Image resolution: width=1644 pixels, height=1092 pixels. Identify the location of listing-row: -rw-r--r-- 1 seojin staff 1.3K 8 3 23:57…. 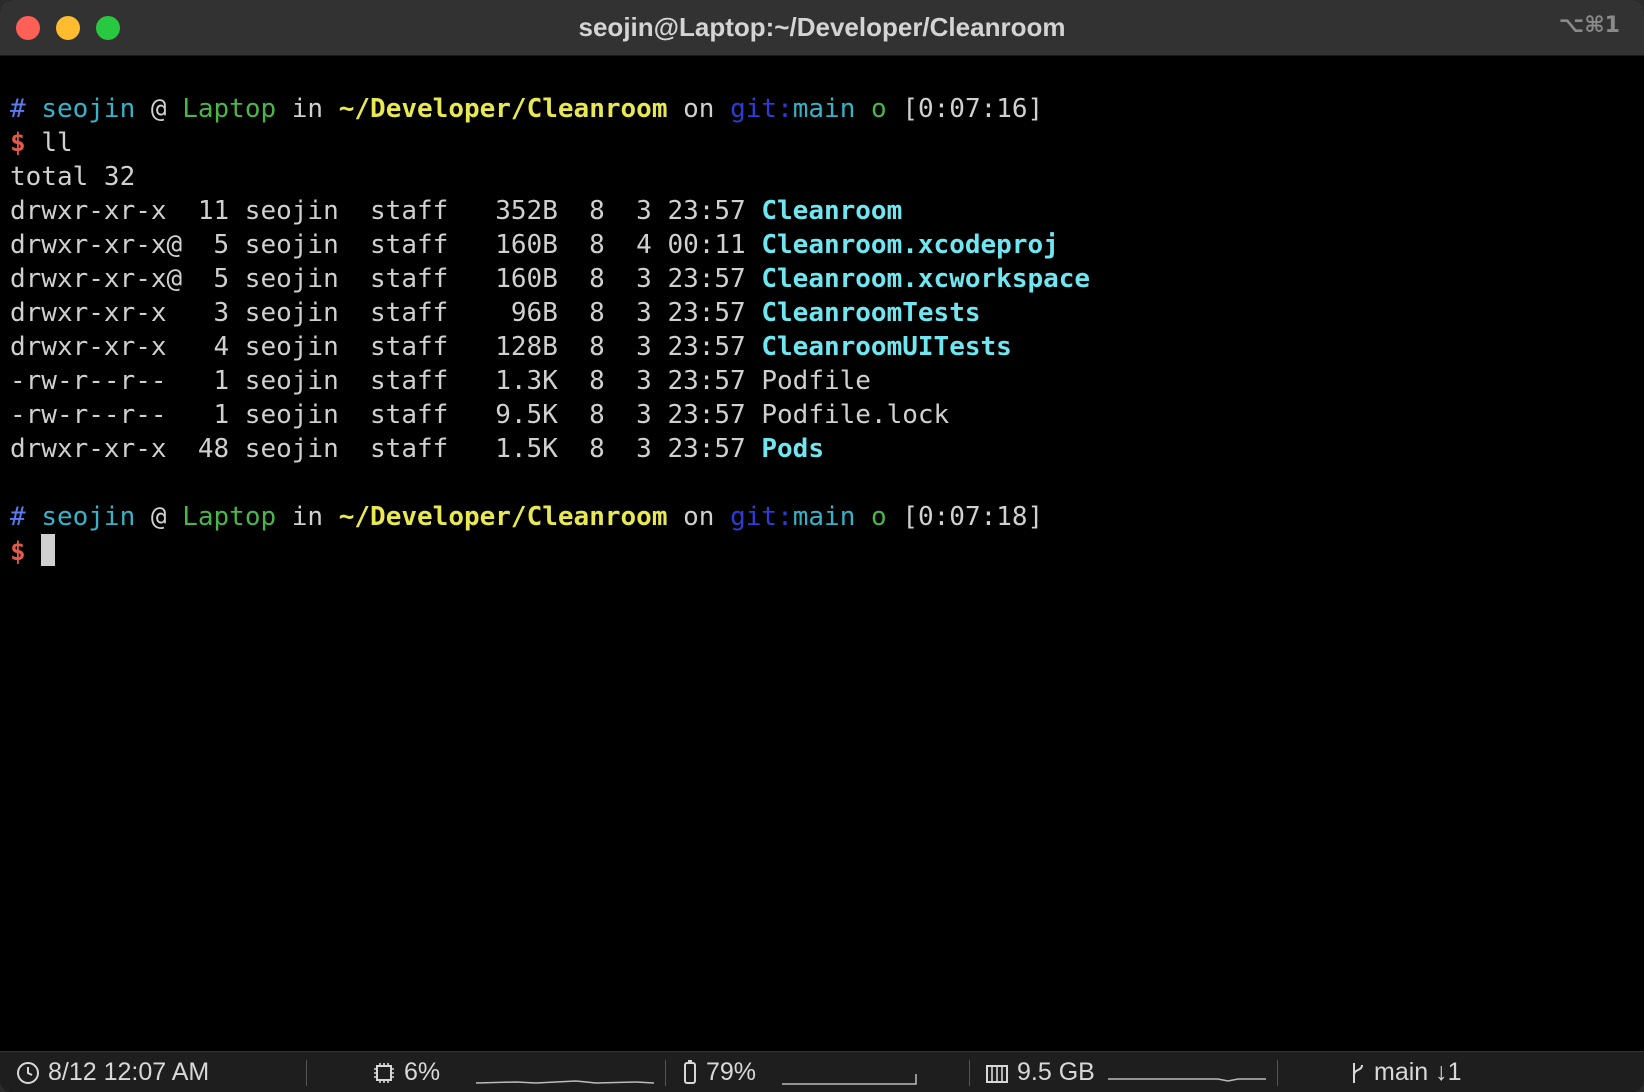
(820, 381).